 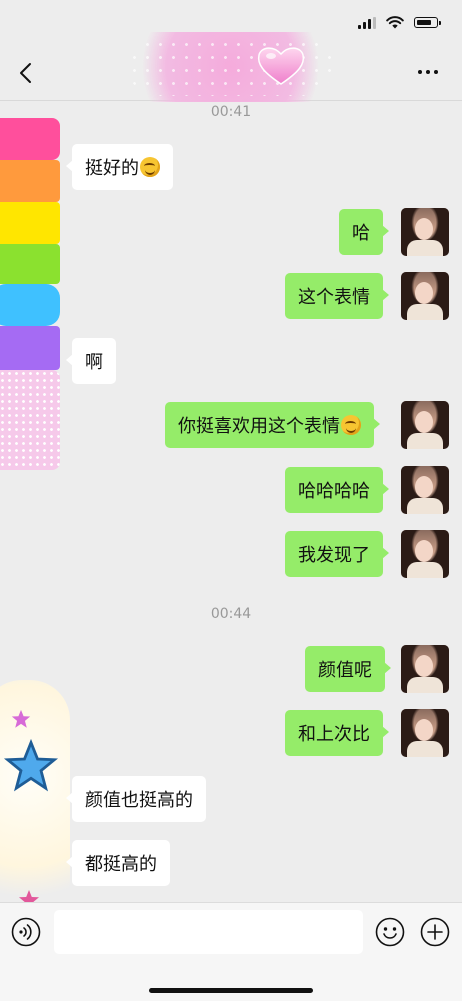 What do you see at coordinates (231, 112) in the screenshot?
I see `timestamp: 00:41` at bounding box center [231, 112].